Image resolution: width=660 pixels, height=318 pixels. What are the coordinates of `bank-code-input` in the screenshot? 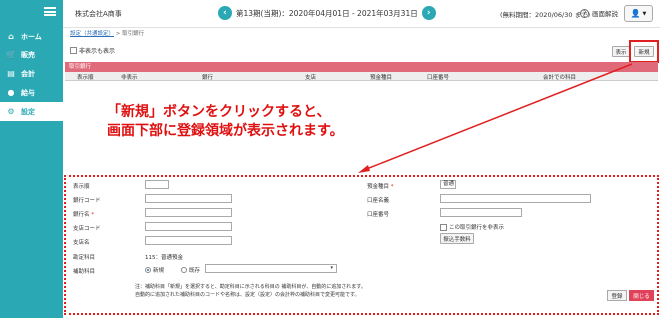 It's located at (188, 198).